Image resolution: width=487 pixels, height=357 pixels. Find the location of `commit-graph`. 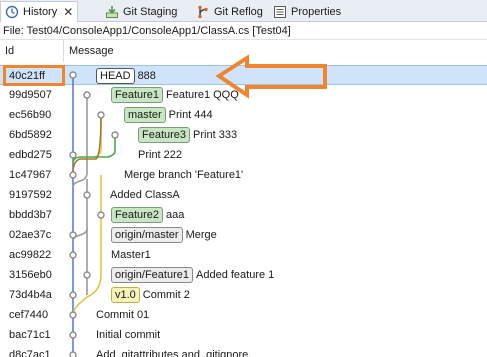

commit-graph is located at coordinates (94, 214).